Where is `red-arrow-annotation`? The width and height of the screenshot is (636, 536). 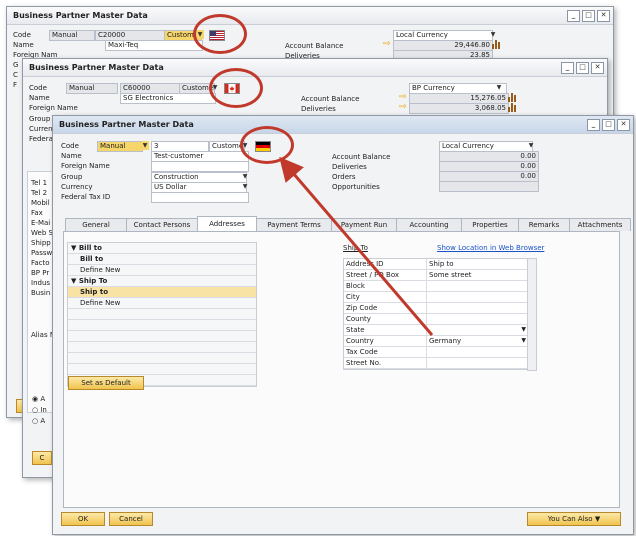 red-arrow-annotation is located at coordinates (356, 246).